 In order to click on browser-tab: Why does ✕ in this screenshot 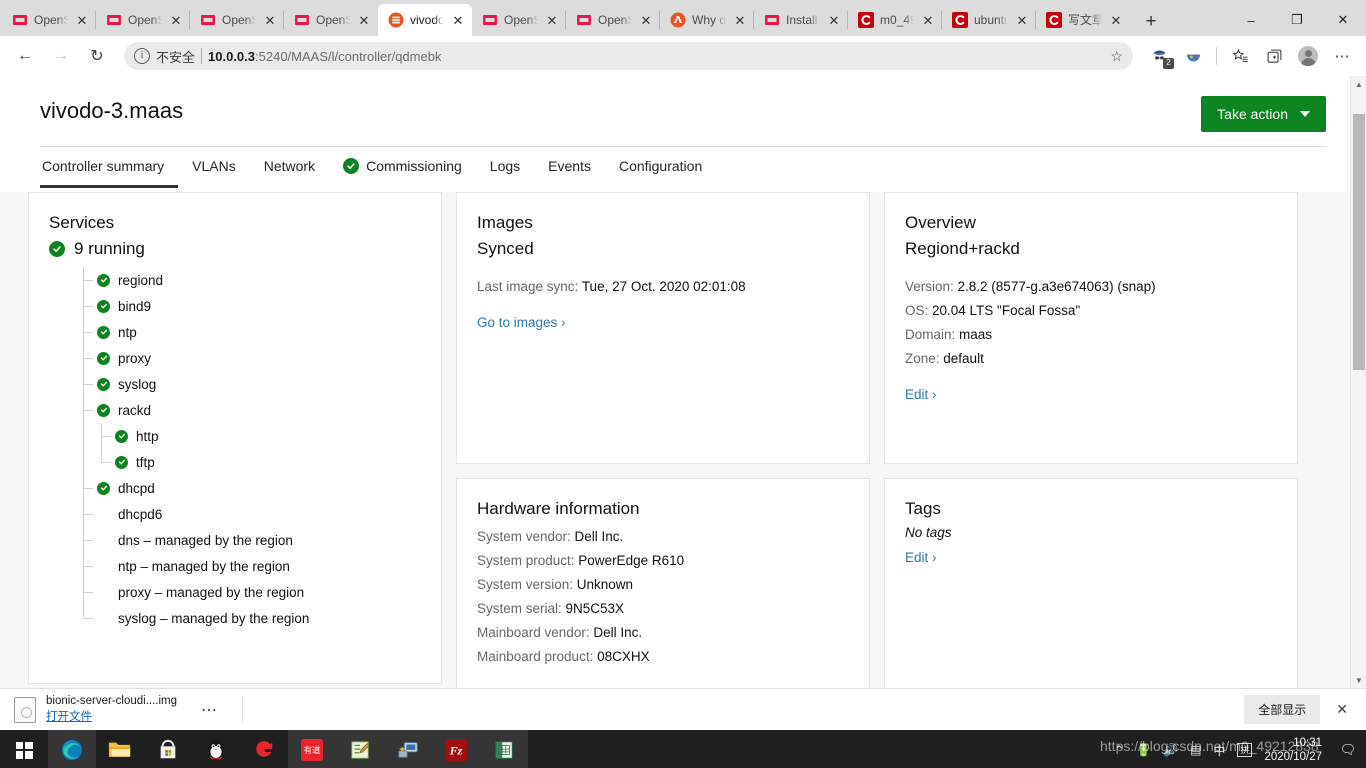, I will do `click(706, 20)`.